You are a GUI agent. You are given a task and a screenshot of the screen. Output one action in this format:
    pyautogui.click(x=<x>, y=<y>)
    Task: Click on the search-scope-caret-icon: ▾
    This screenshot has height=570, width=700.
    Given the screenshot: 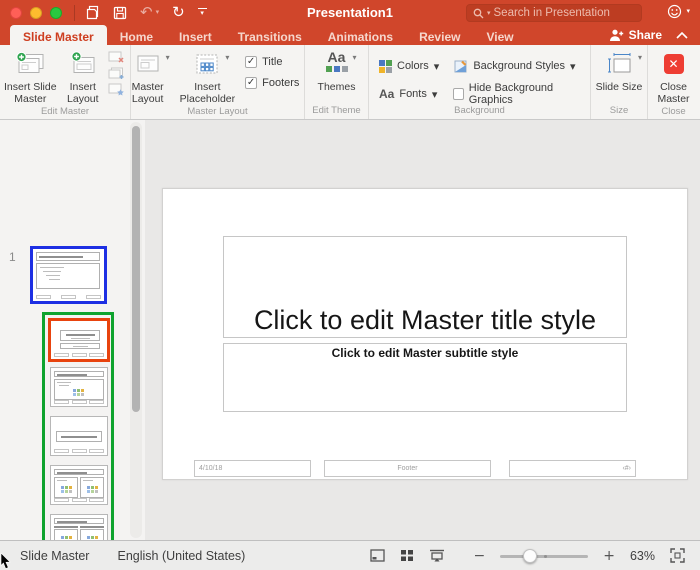 What is the action you would take?
    pyautogui.click(x=489, y=13)
    